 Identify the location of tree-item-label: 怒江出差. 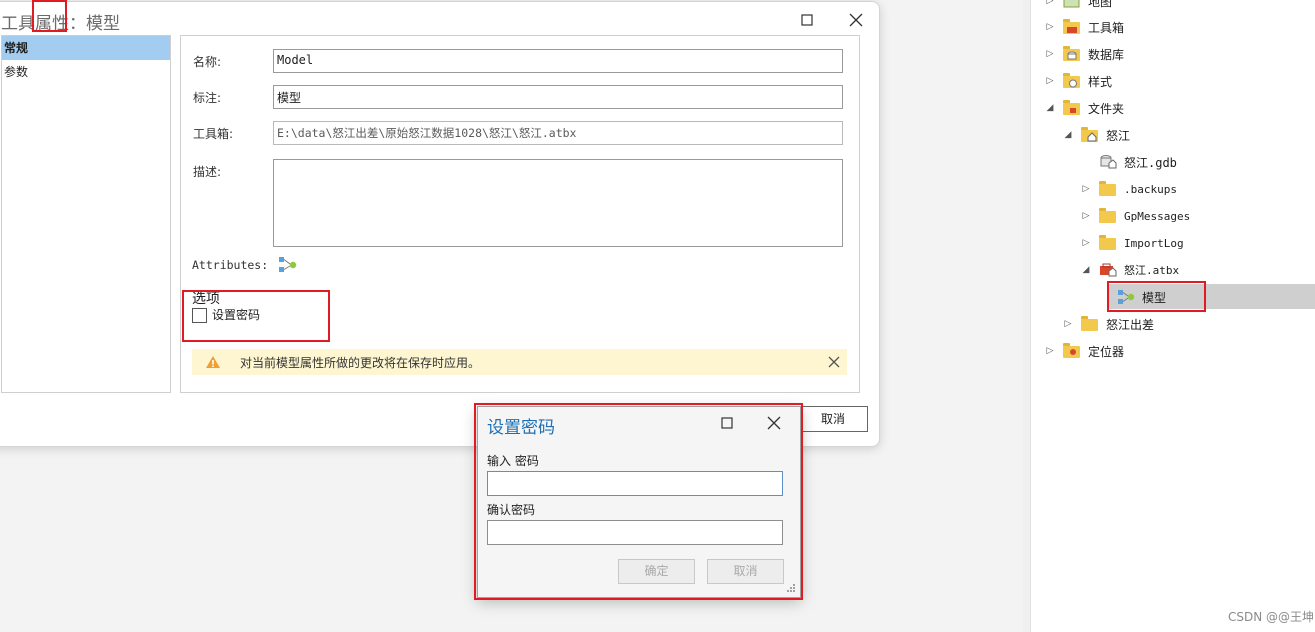
(1130, 324).